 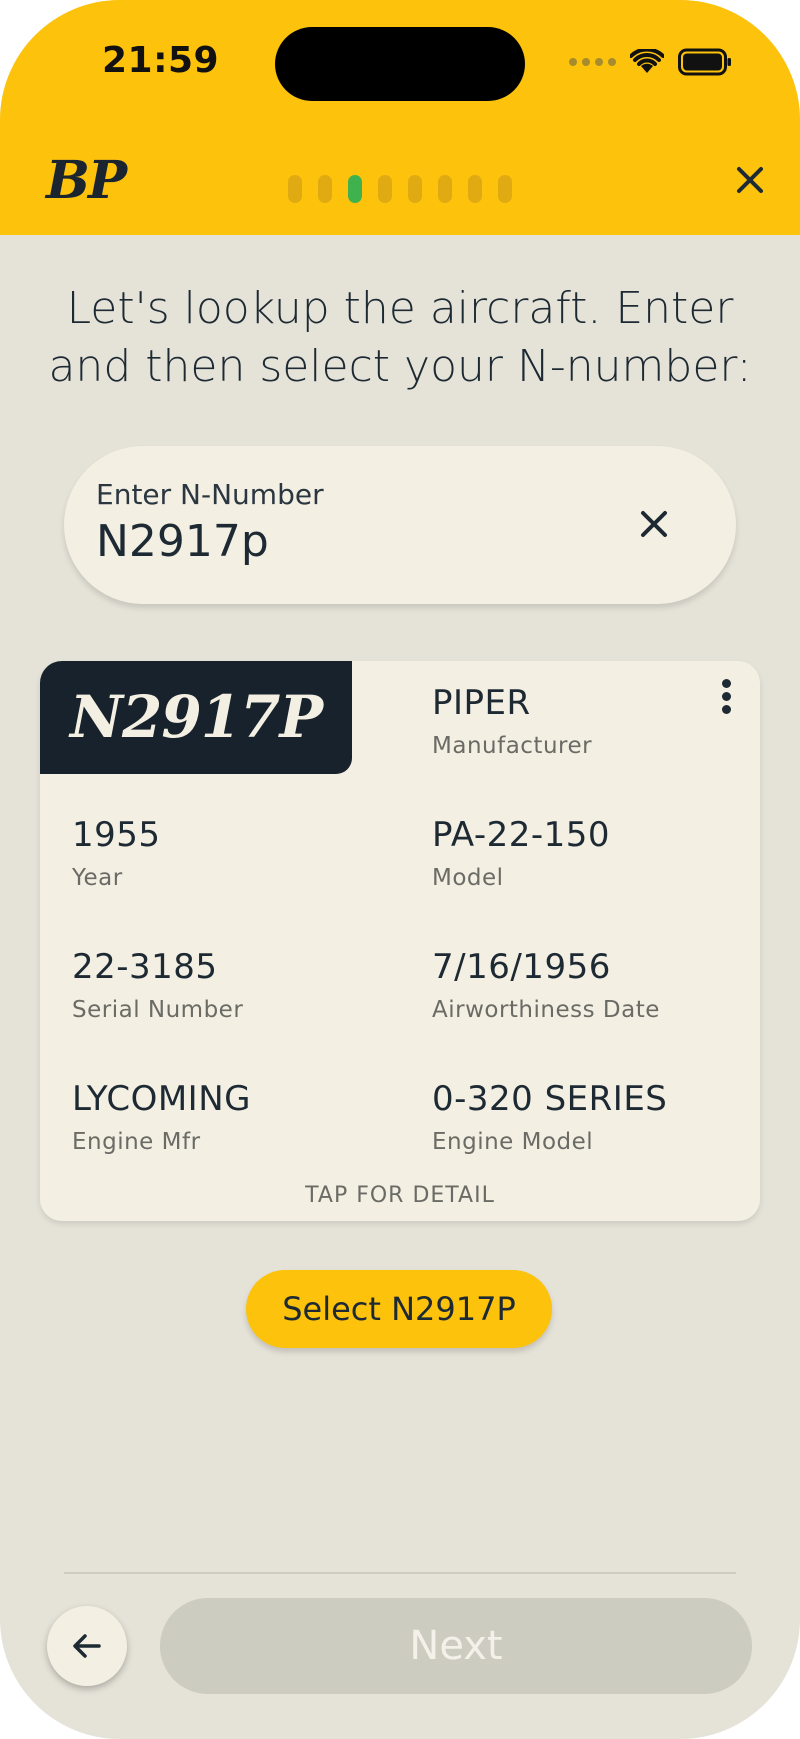 What do you see at coordinates (513, 1142) in the screenshot?
I see `engine-model-label: Engine Model` at bounding box center [513, 1142].